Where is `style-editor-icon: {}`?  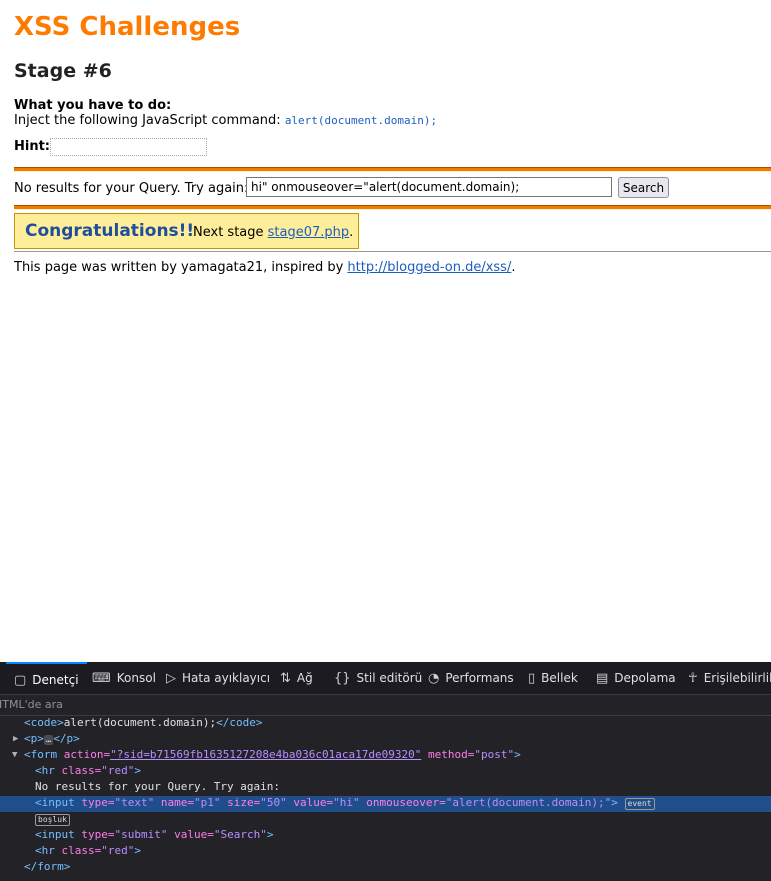 style-editor-icon: {} is located at coordinates (342, 678).